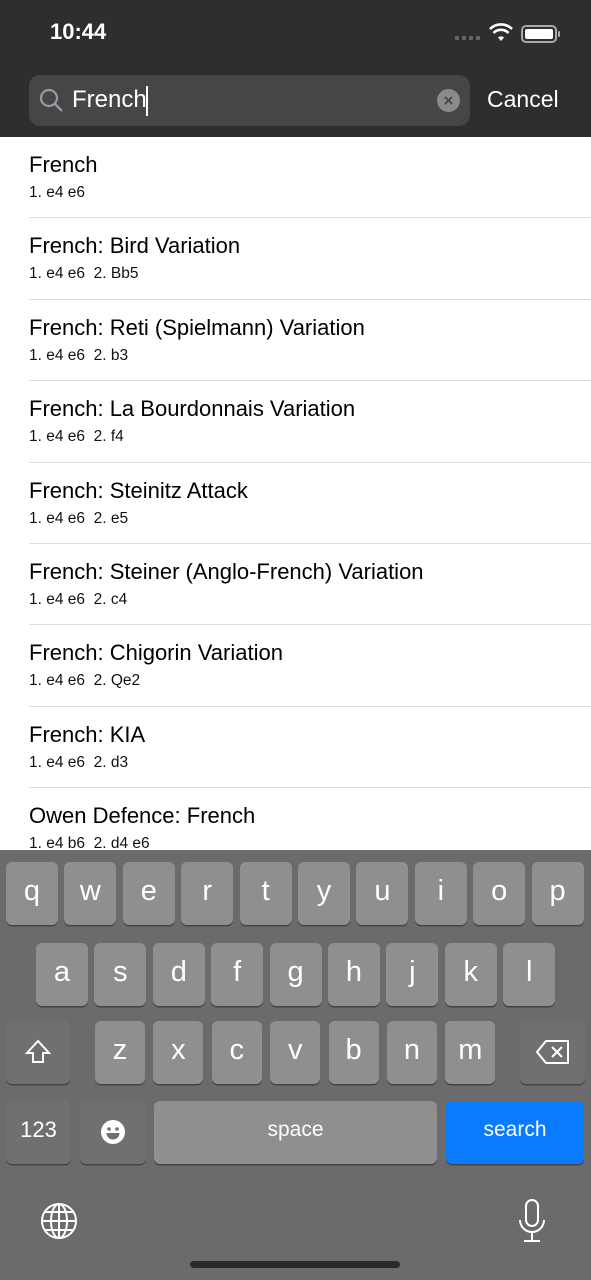 The image size is (591, 1280). I want to click on search-input, so click(242, 100).